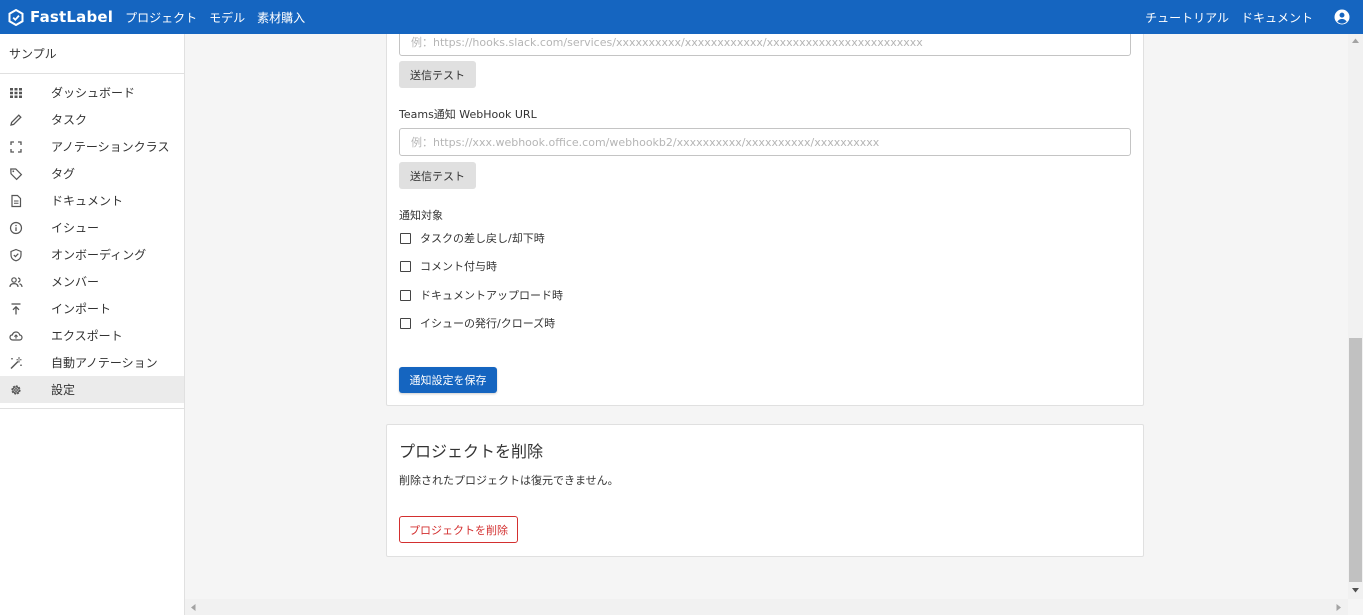  Describe the element at coordinates (16, 120) in the screenshot. I see `pencil-icon` at that location.